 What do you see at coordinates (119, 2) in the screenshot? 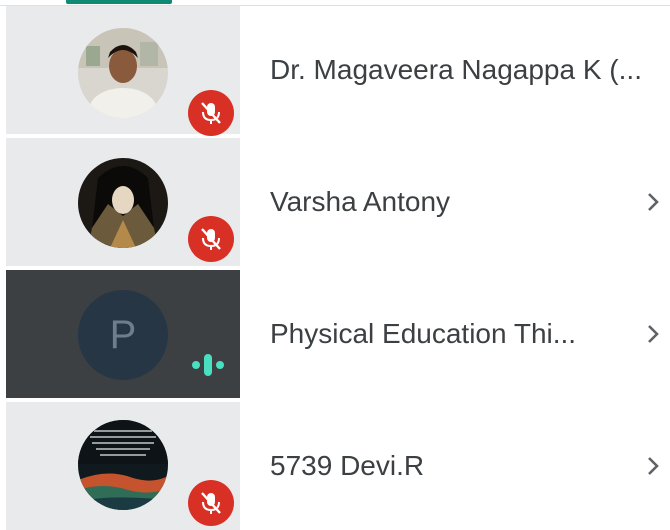
I see `active-tab-indicator` at bounding box center [119, 2].